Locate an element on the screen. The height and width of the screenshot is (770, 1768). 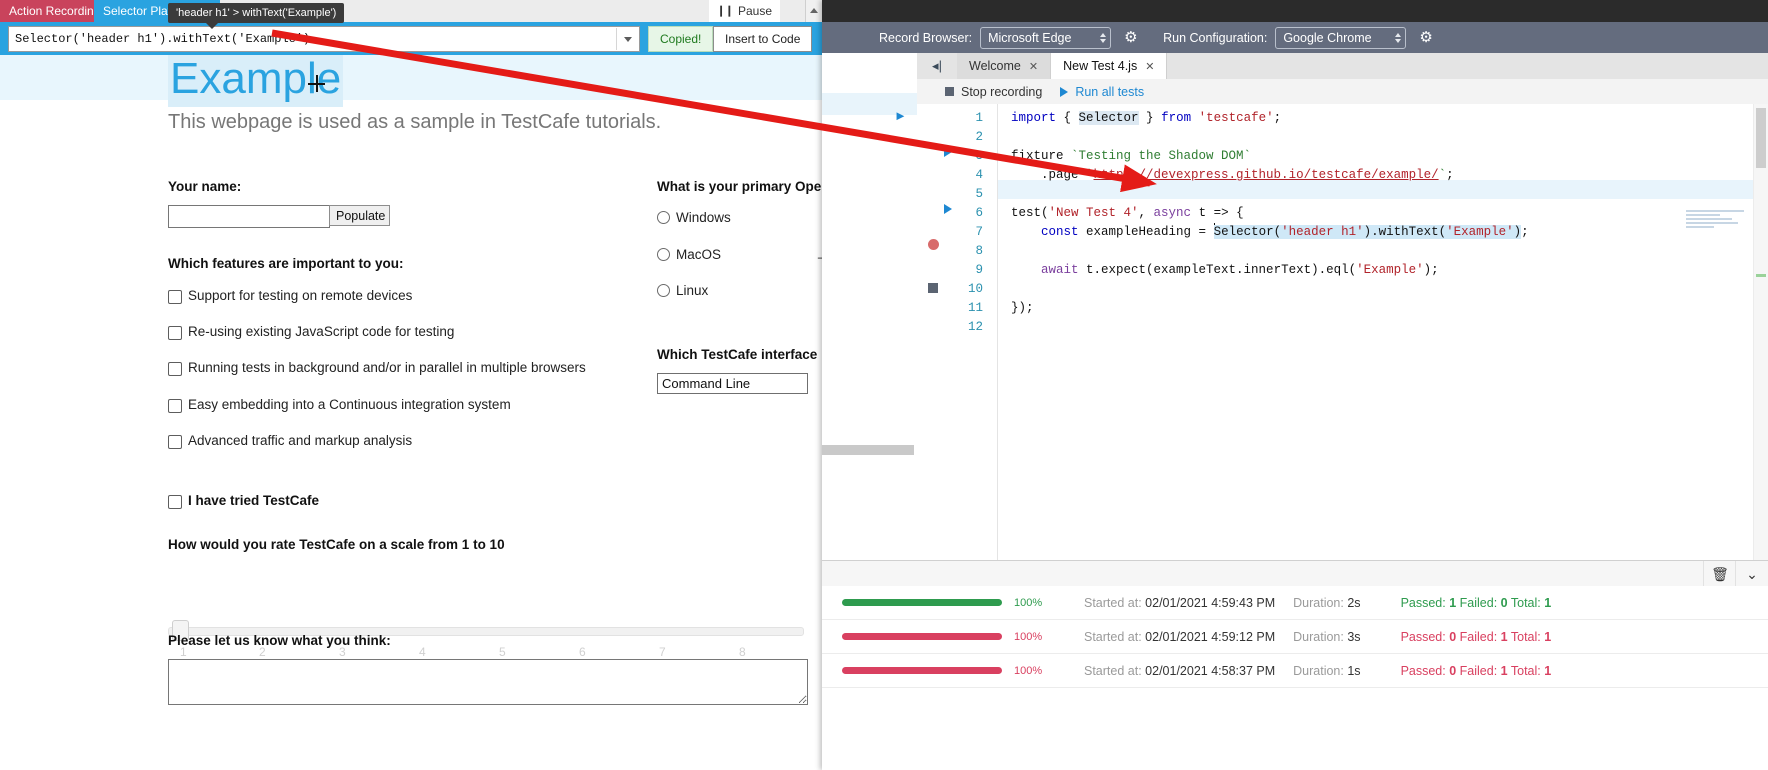
duration: Duration: 3s is located at coordinates (1326, 637).